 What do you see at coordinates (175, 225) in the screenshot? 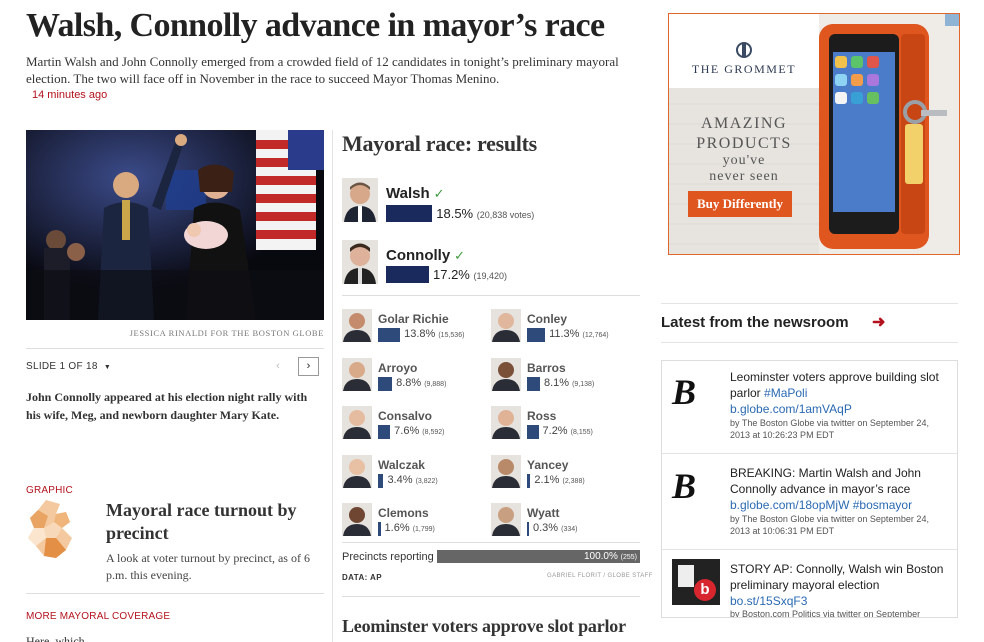
I see `slideshow-photo` at bounding box center [175, 225].